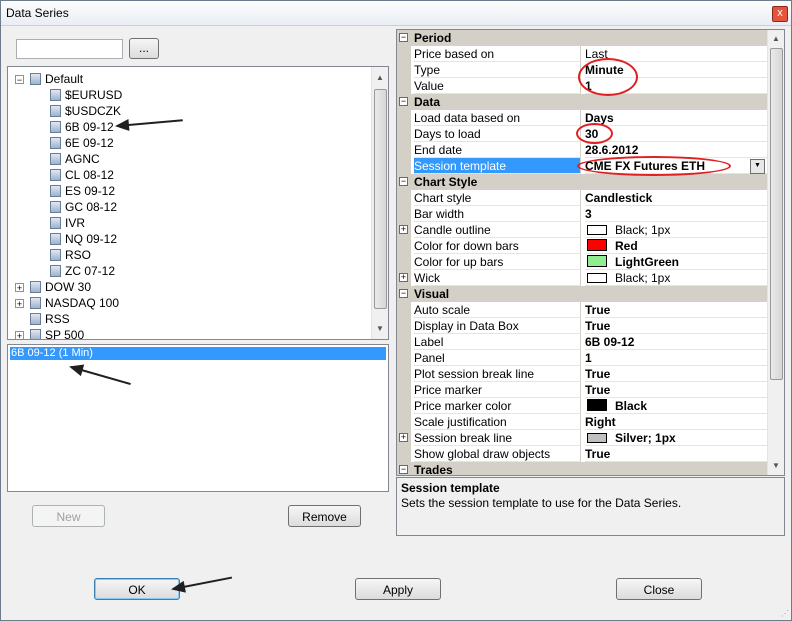  What do you see at coordinates (198, 353) in the screenshot?
I see `series-list-item: 6B 09-12 (1 Min)` at bounding box center [198, 353].